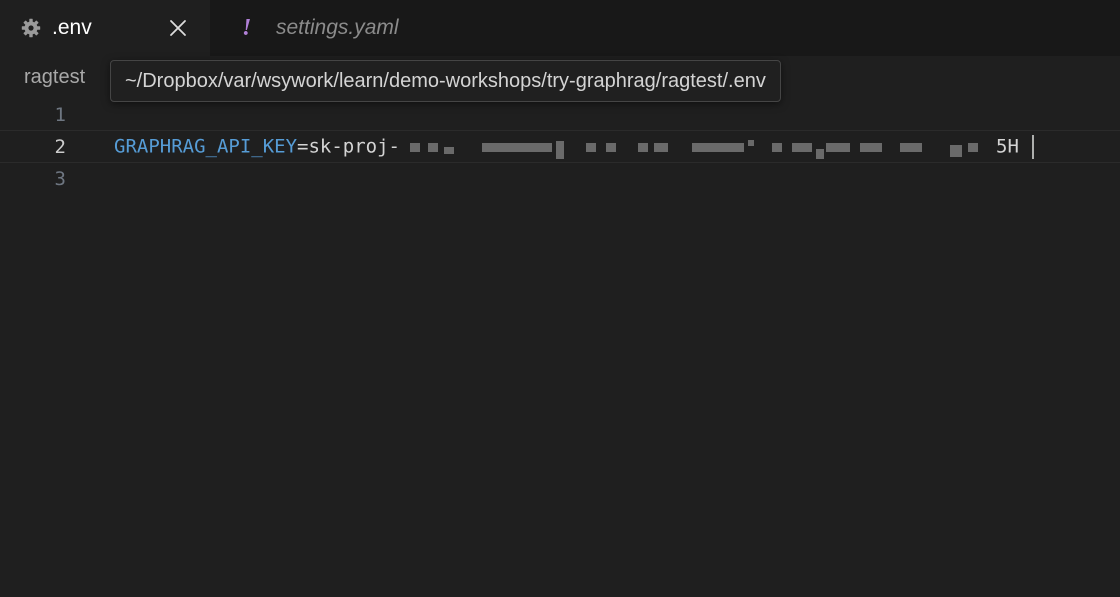 The width and height of the screenshot is (1120, 597). I want to click on editor-line: 1, so click(560, 114).